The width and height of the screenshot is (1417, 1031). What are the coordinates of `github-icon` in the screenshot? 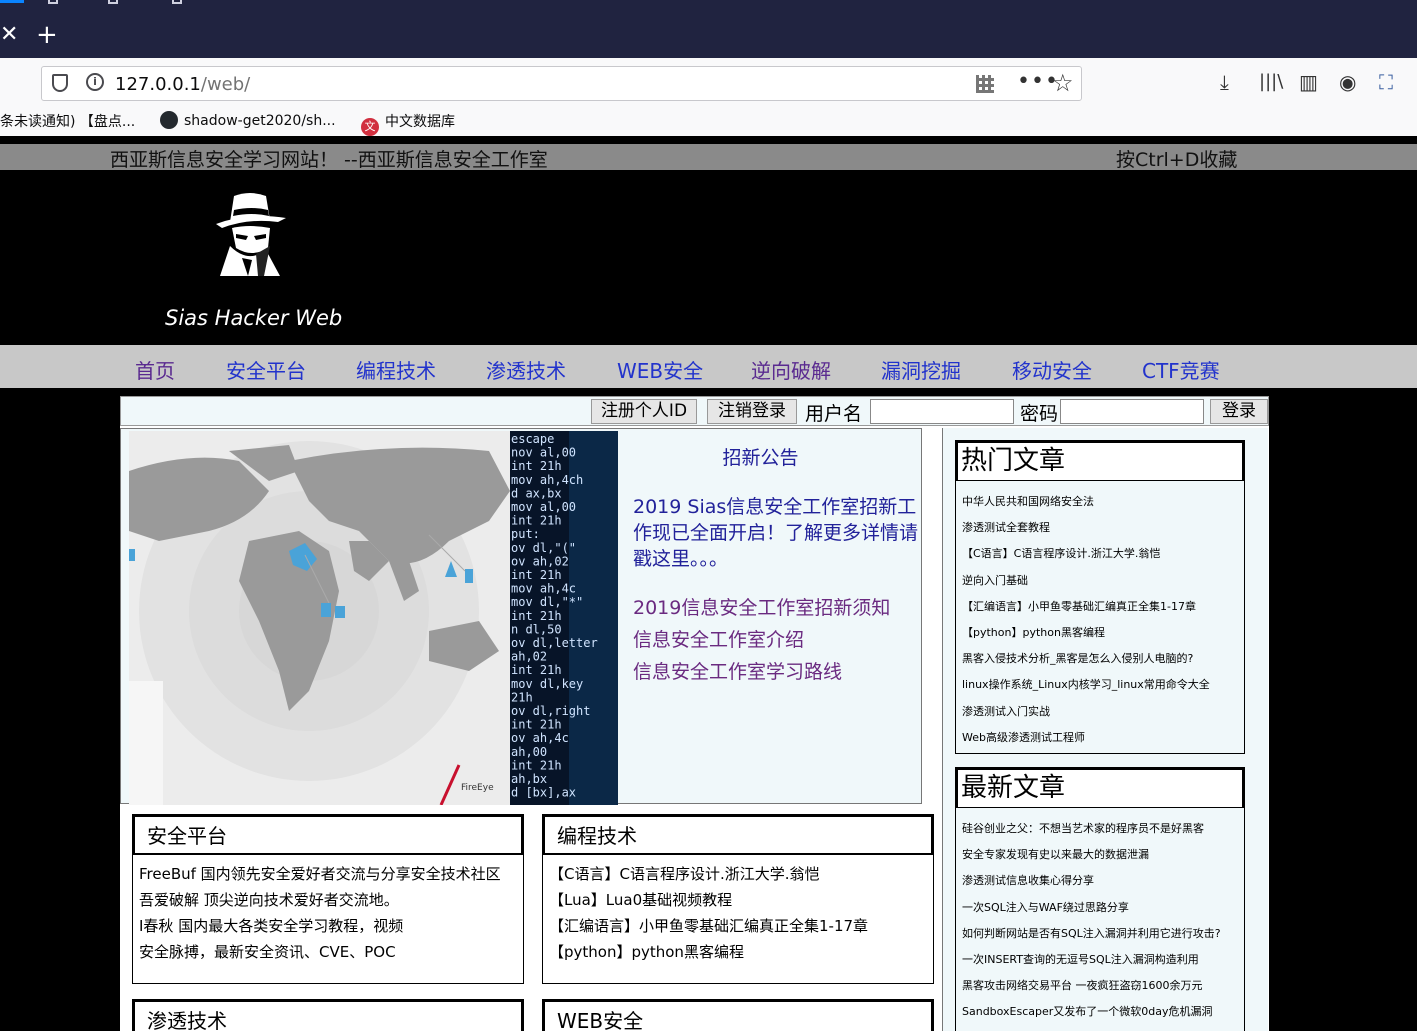 It's located at (169, 120).